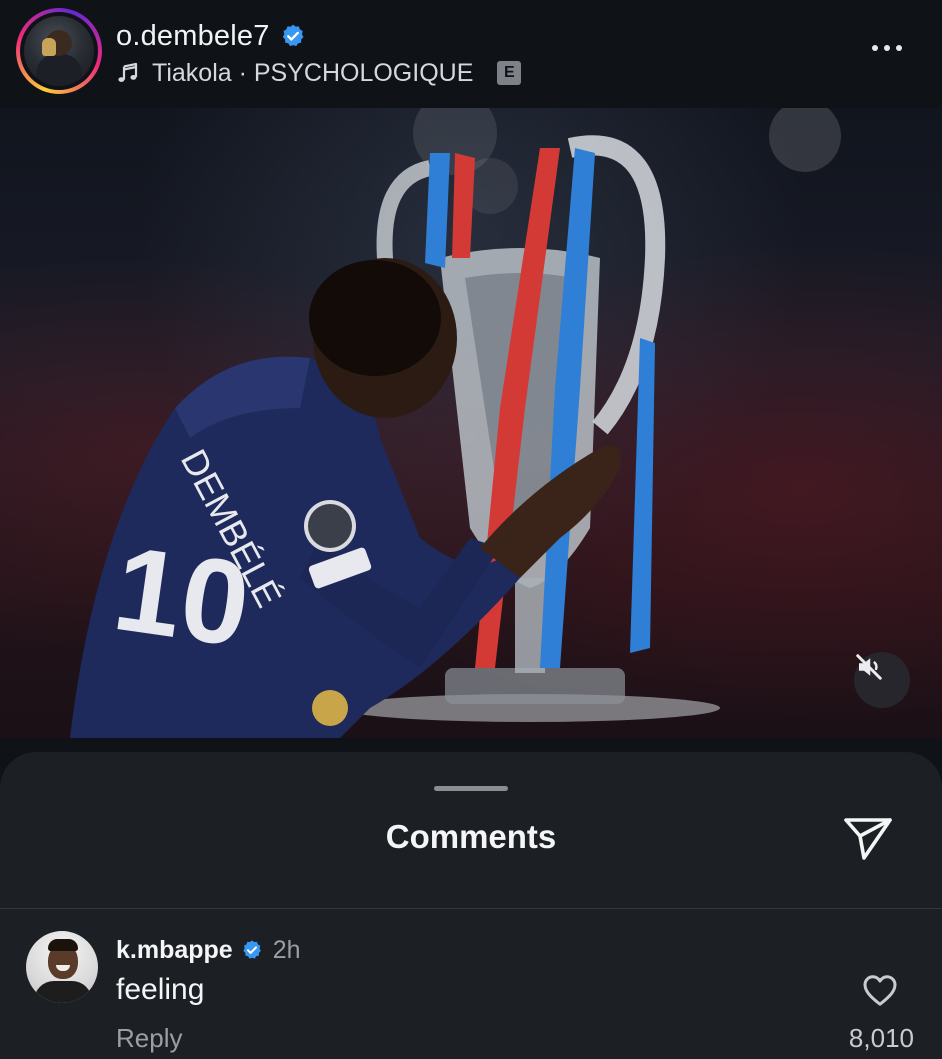 The image size is (942, 1059). I want to click on paper-plane-icon, so click(868, 838).